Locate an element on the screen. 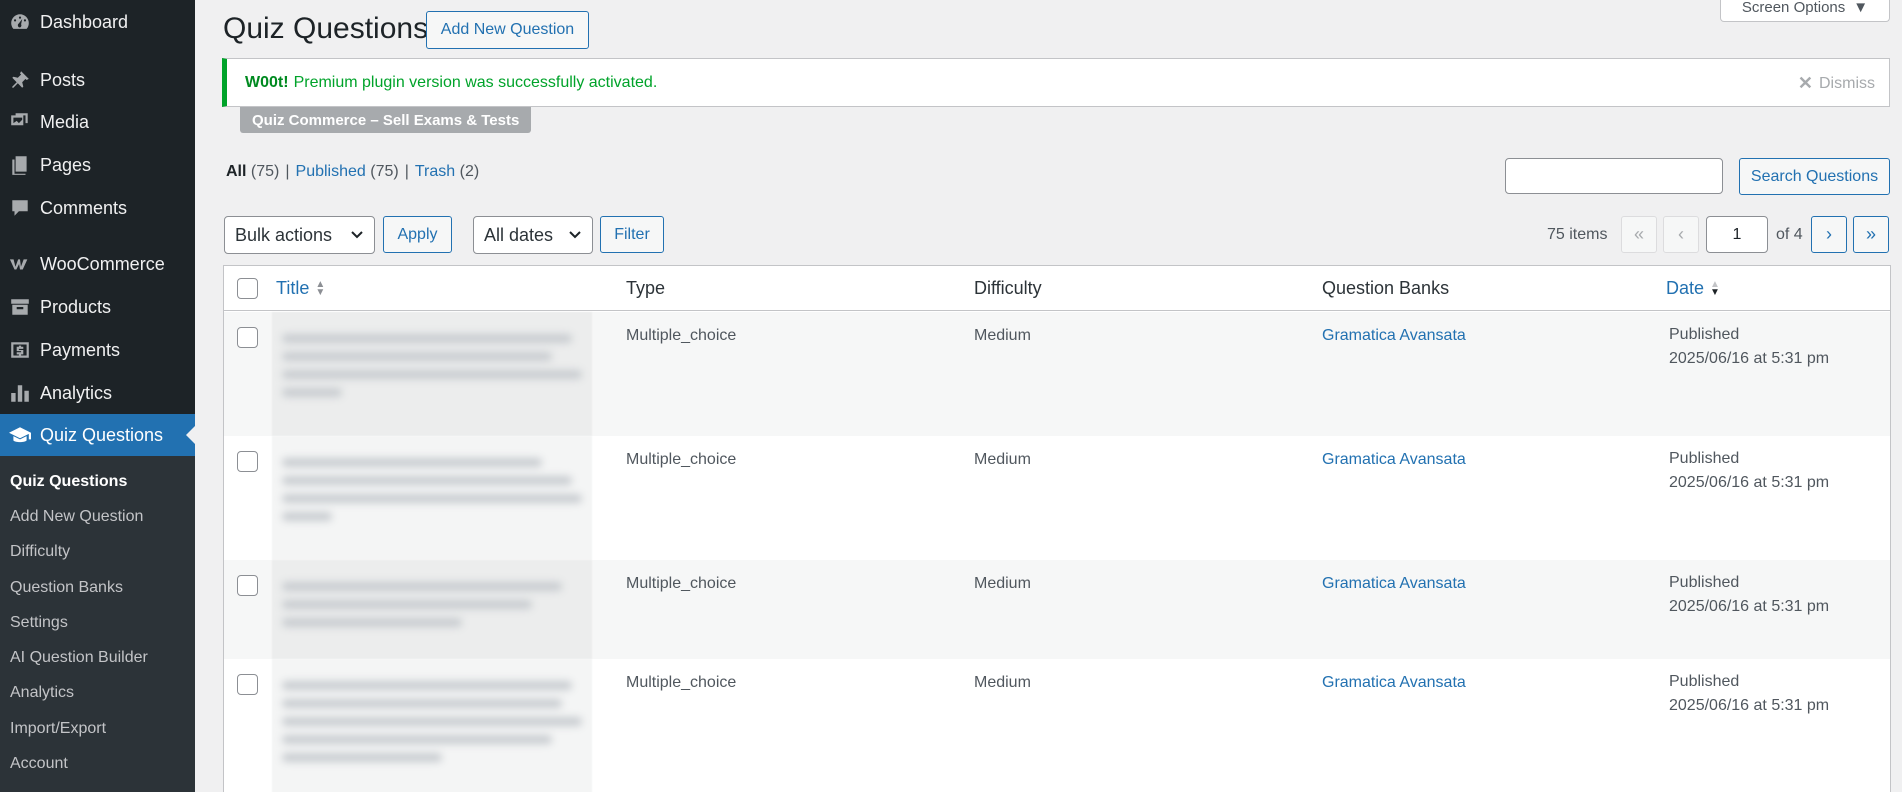 The image size is (1902, 792). items-count: 75 items is located at coordinates (1577, 234).